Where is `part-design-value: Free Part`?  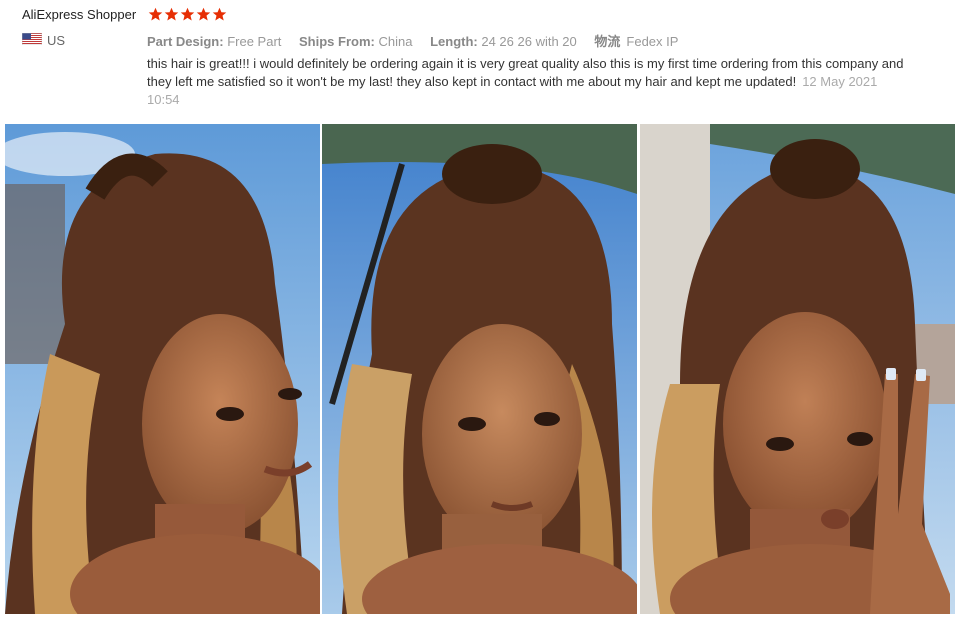
part-design-value: Free Part is located at coordinates (254, 41).